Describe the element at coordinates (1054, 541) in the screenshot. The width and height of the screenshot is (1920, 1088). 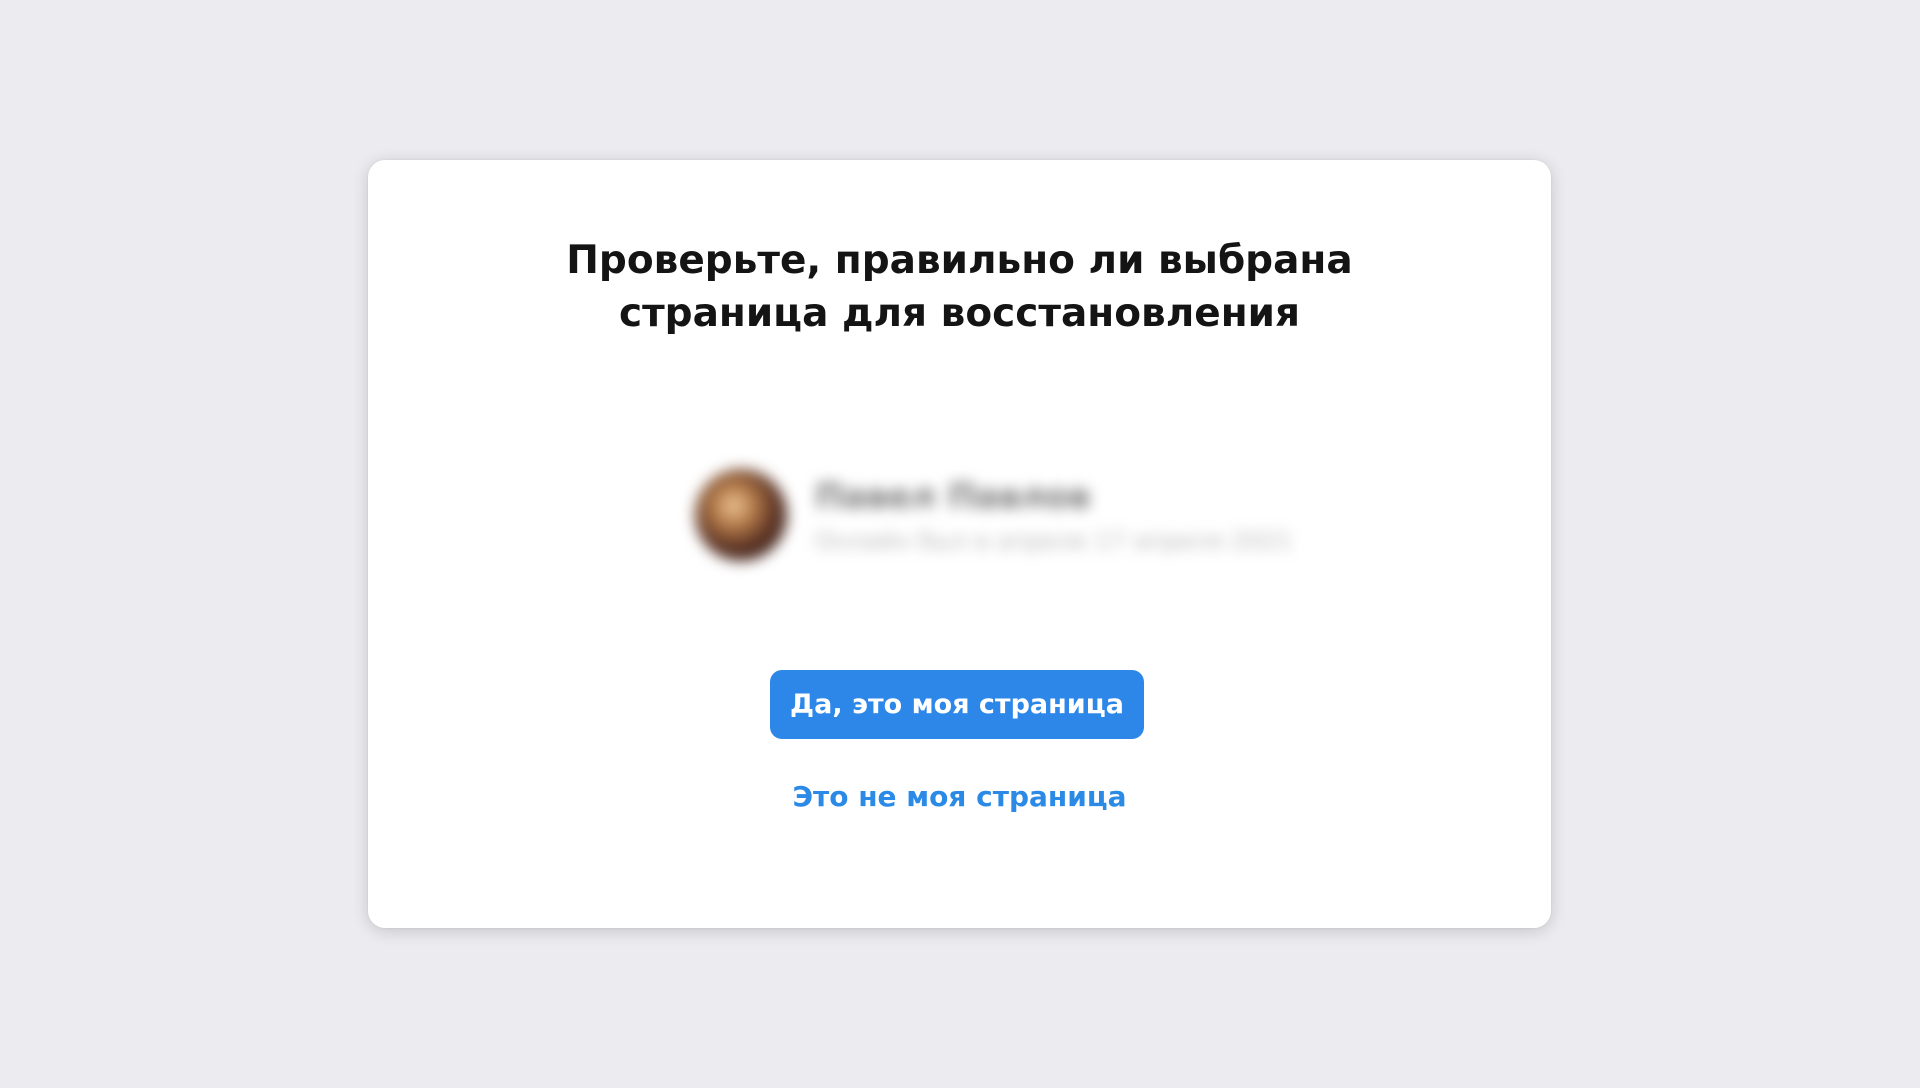
I see `profile-meta: Онлайн был в апреле 17 апреля 2021` at that location.